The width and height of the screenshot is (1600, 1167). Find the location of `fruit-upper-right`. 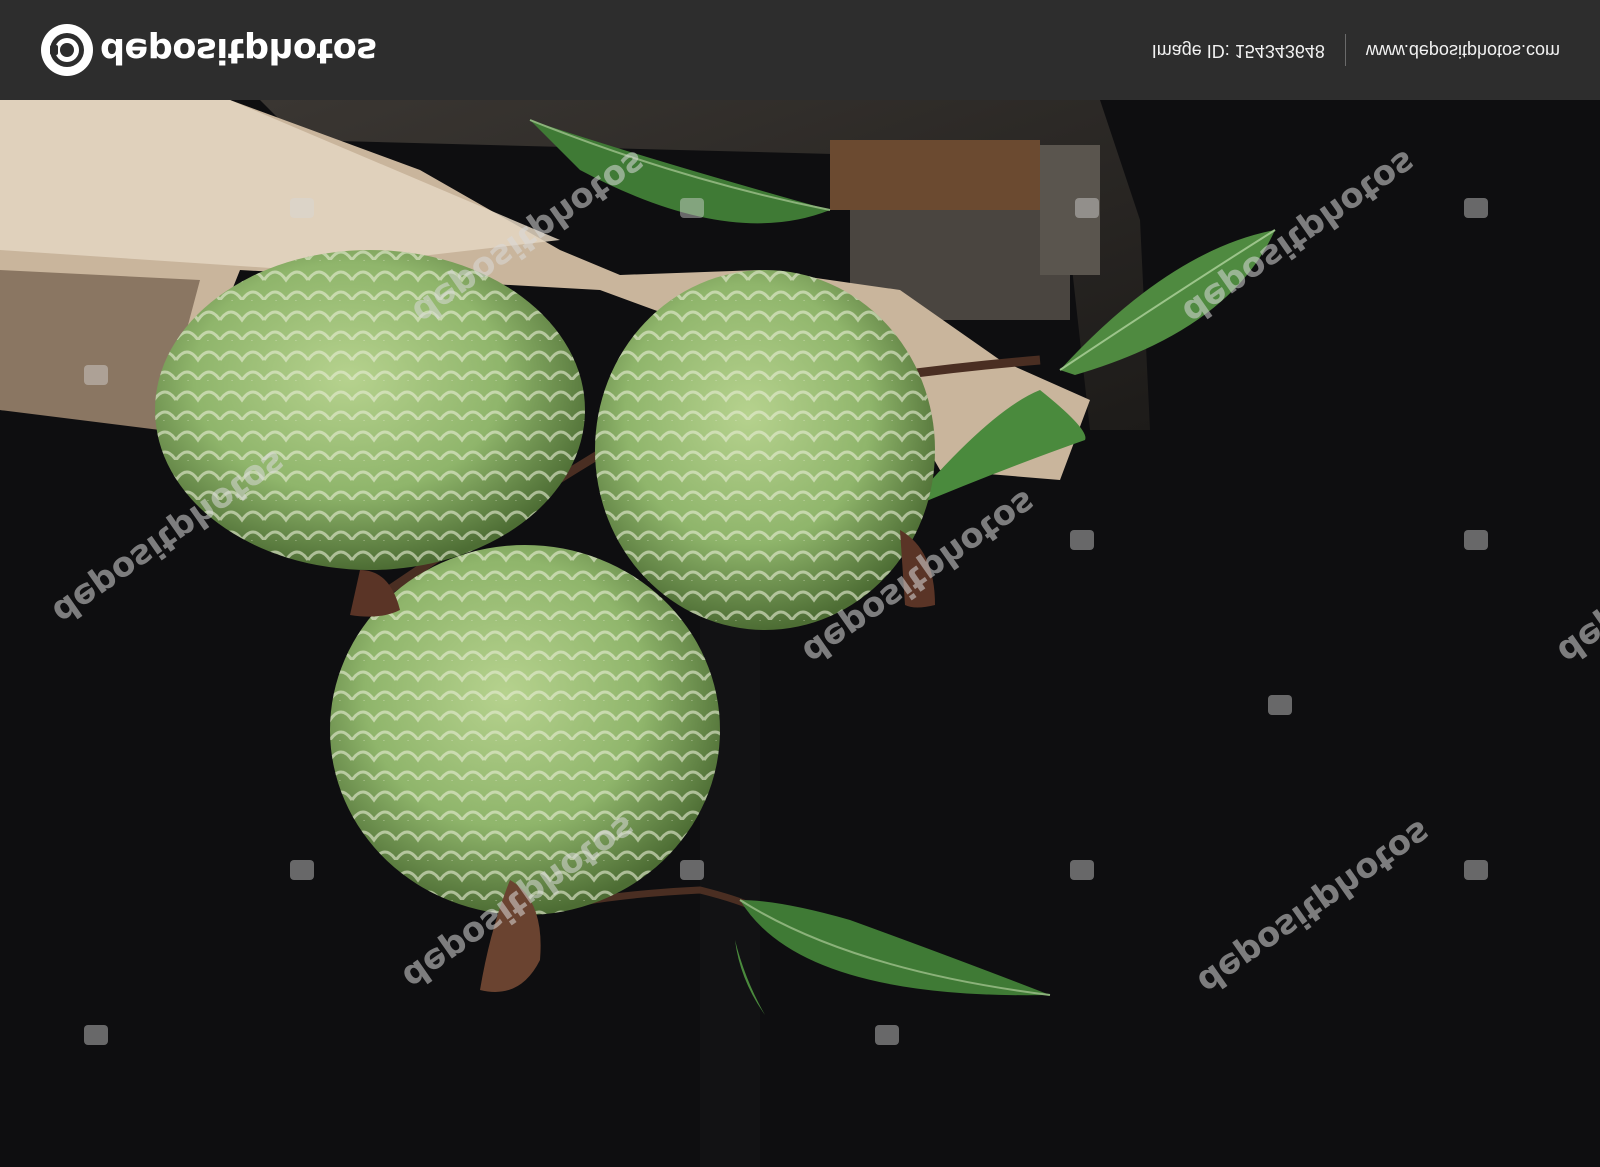

fruit-upper-right is located at coordinates (765, 450).